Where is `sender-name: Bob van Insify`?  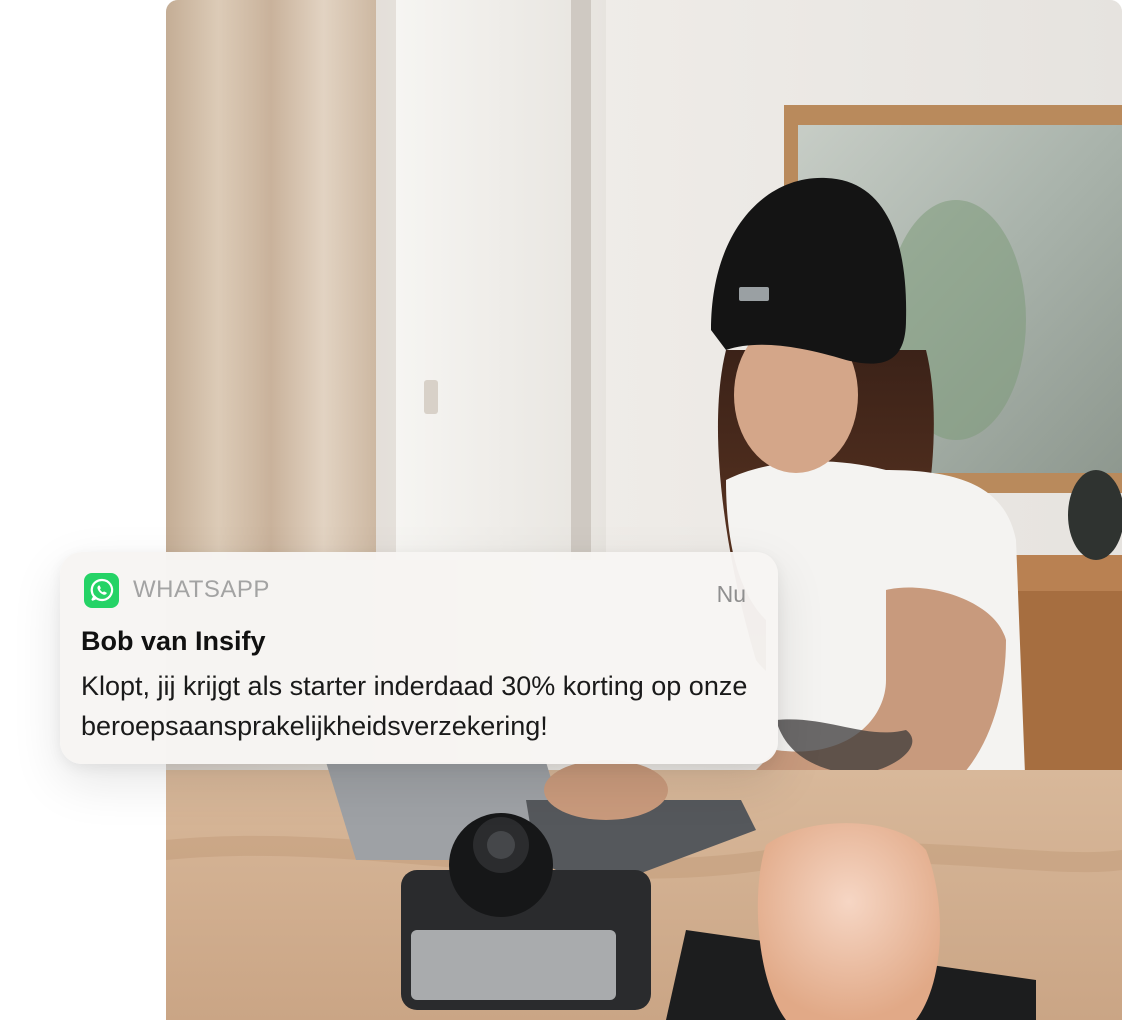 sender-name: Bob van Insify is located at coordinates (173, 641).